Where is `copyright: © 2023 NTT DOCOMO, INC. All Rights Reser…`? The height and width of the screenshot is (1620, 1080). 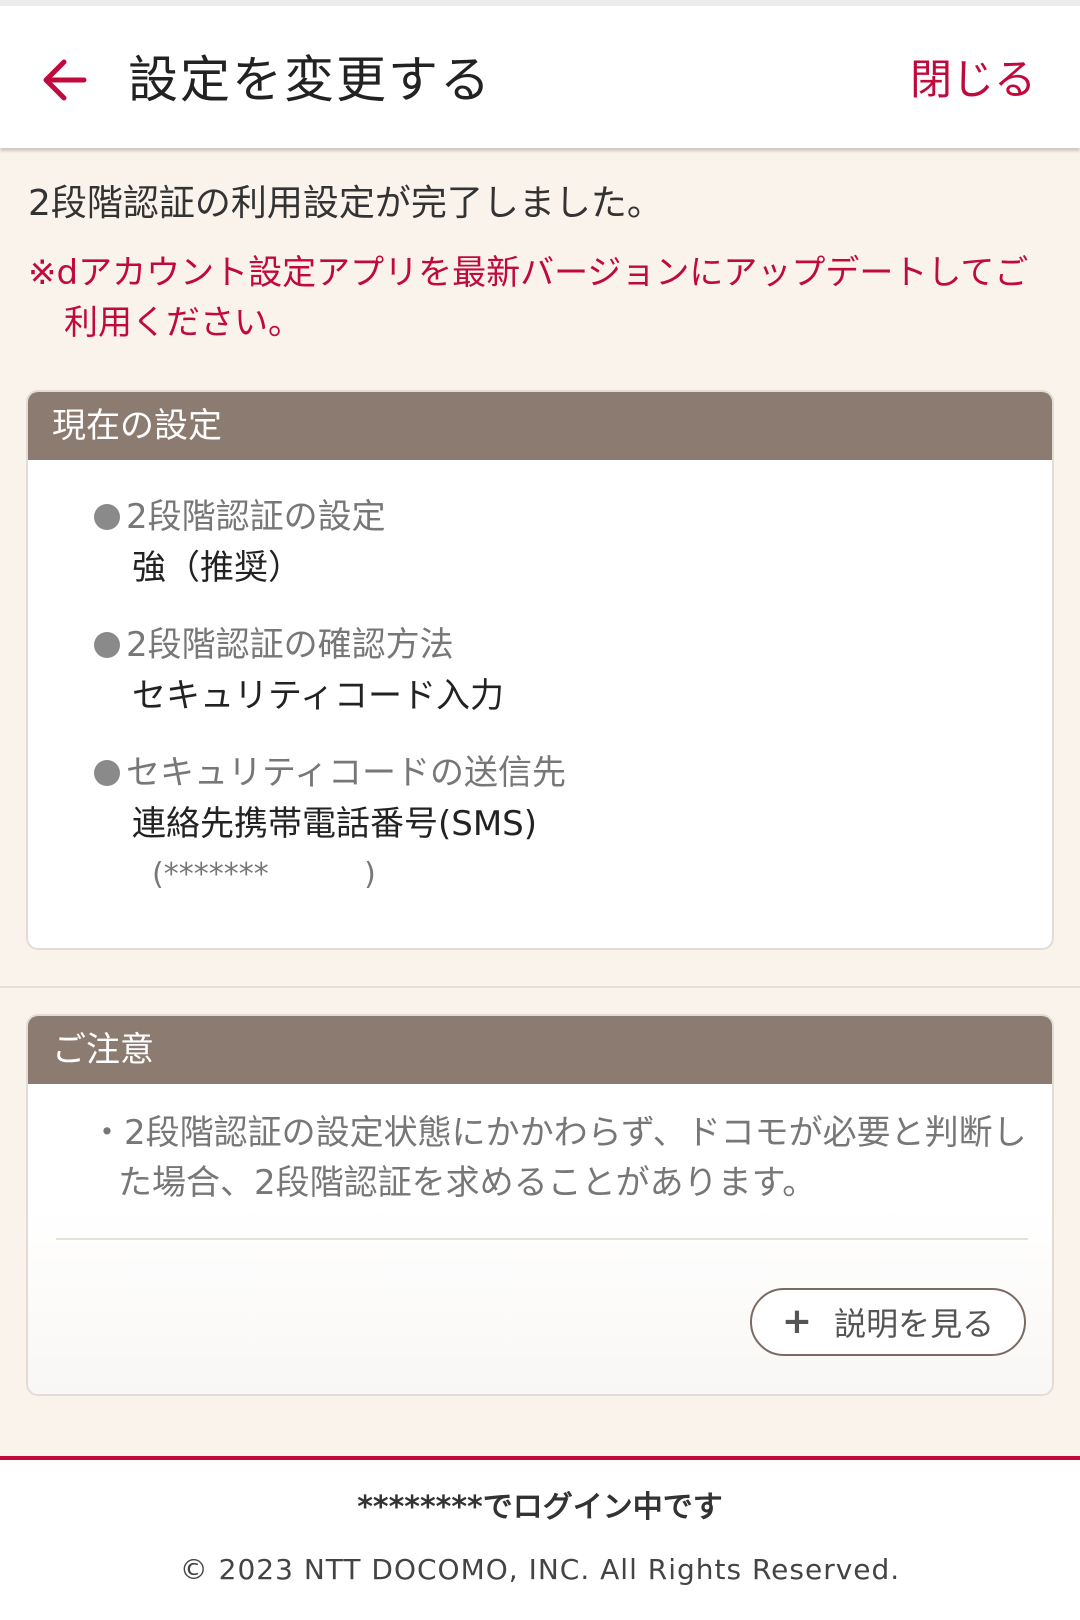 copyright: © 2023 NTT DOCOMO, INC. All Rights Reser… is located at coordinates (540, 1569).